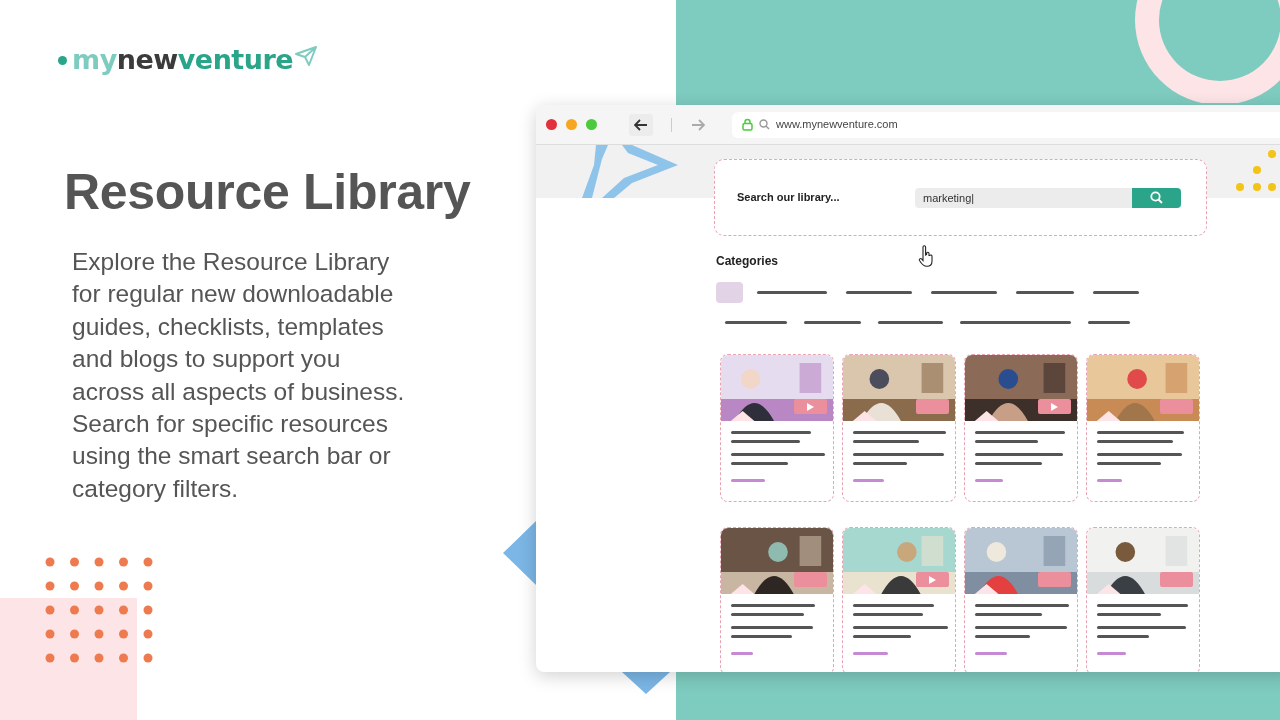 This screenshot has width=1280, height=720. Describe the element at coordinates (183, 59) in the screenshot. I see `logo-text: mynewventure` at that location.